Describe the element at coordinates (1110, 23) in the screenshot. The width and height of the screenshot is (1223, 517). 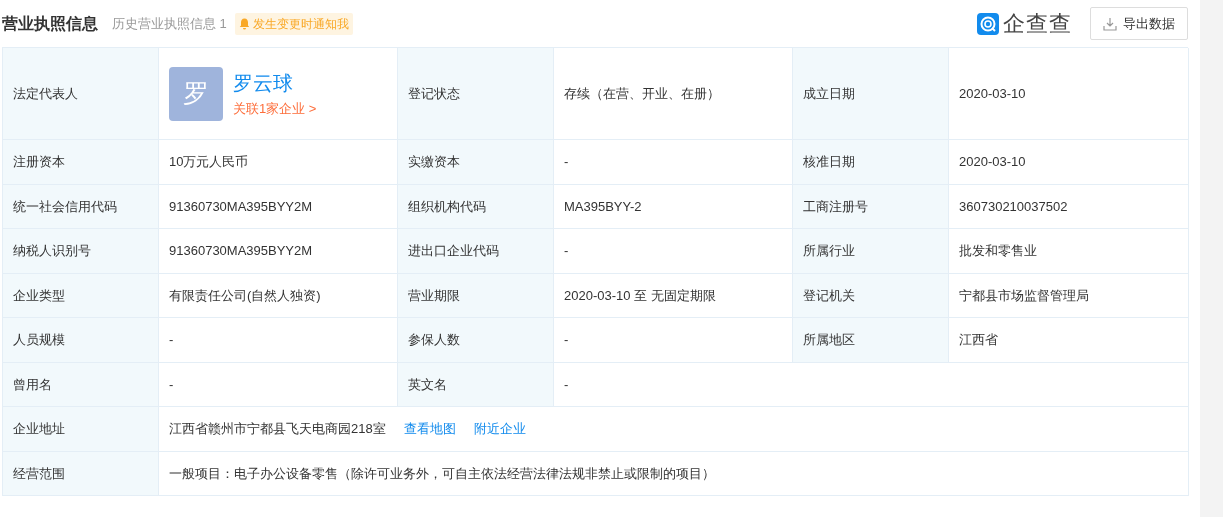
I see `download-icon` at that location.